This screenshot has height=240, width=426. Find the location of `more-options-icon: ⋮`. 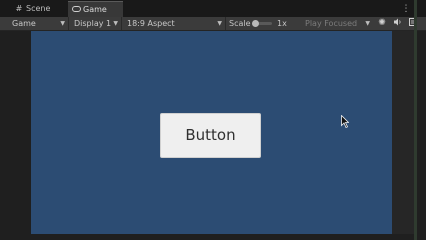

more-options-icon: ⋮ is located at coordinates (406, 9).